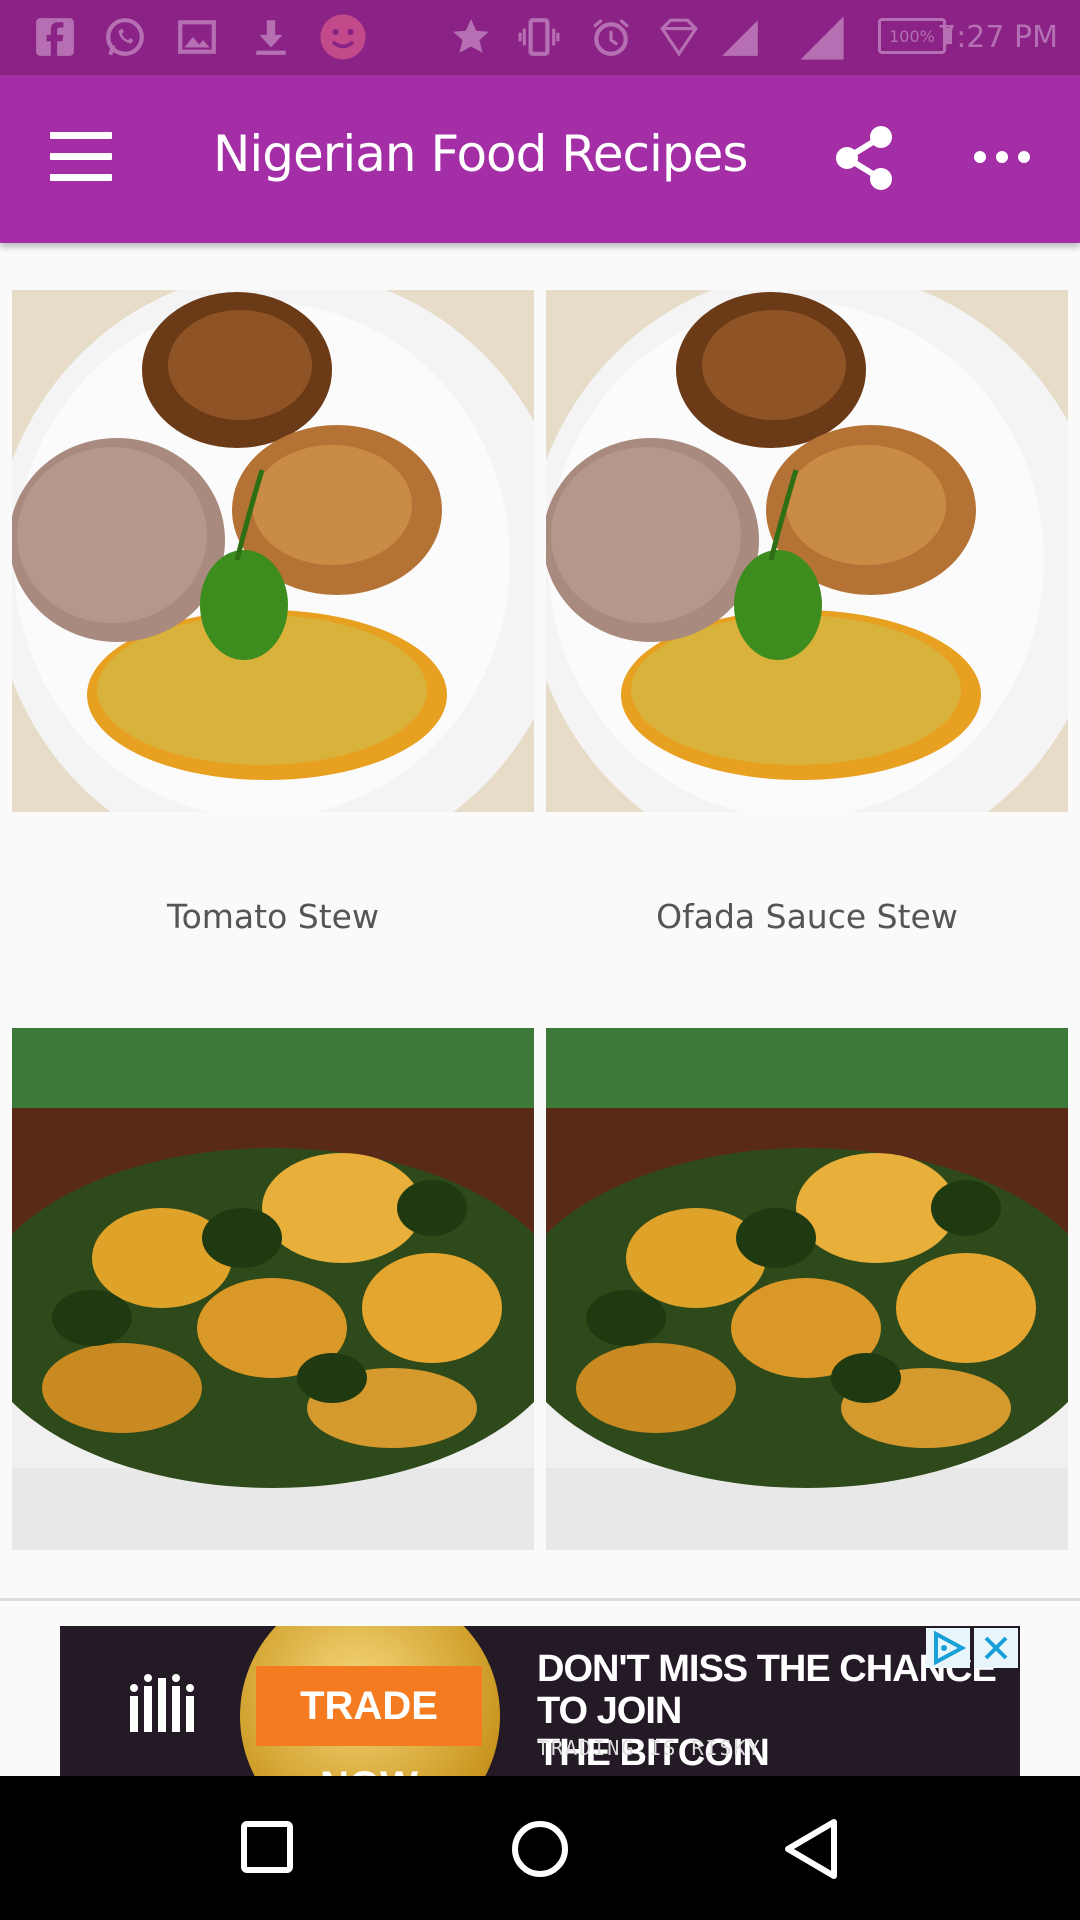  What do you see at coordinates (125, 37) in the screenshot?
I see `whatsapp-icon` at bounding box center [125, 37].